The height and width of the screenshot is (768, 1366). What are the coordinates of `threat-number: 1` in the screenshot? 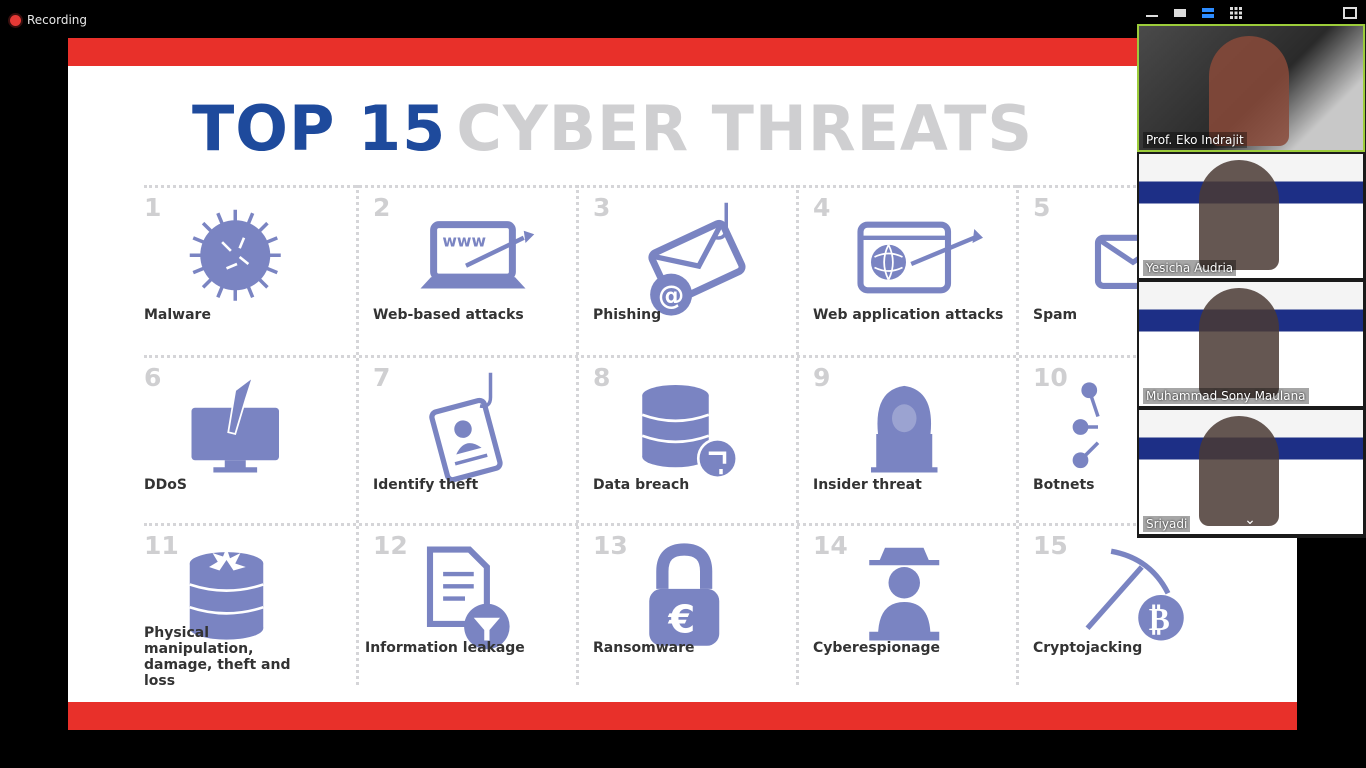 It's located at (153, 207).